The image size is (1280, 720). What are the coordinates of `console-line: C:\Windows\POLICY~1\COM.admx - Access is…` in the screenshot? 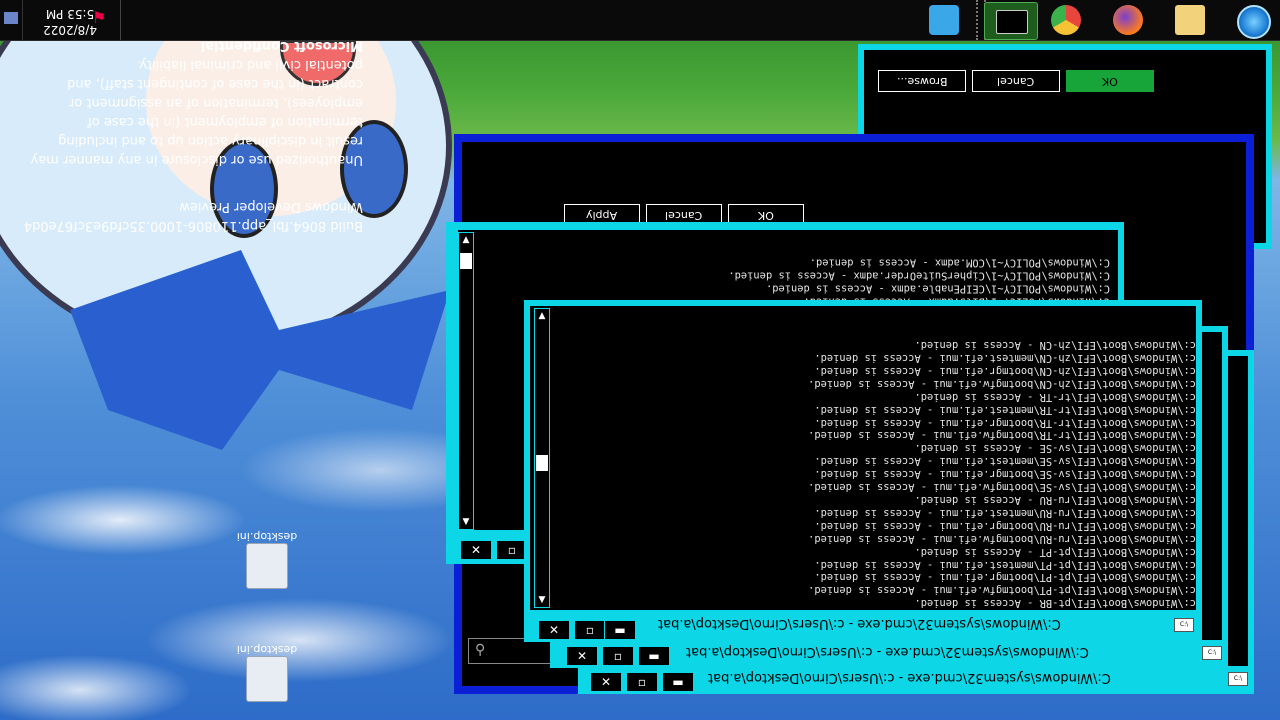 It's located at (959, 262).